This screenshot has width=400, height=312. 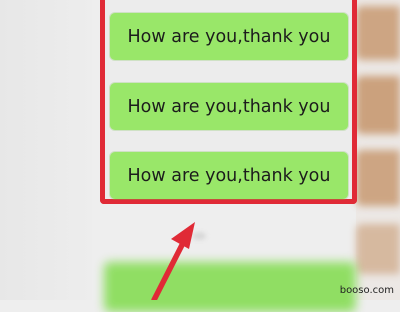 What do you see at coordinates (366, 290) in the screenshot?
I see `watermark: booso.com` at bounding box center [366, 290].